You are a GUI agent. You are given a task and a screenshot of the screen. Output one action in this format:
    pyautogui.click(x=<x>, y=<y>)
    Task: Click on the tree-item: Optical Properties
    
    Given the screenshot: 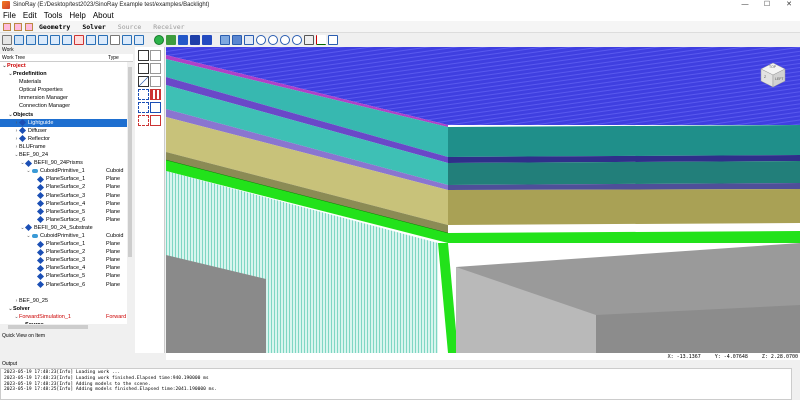 What is the action you would take?
    pyautogui.click(x=63, y=90)
    